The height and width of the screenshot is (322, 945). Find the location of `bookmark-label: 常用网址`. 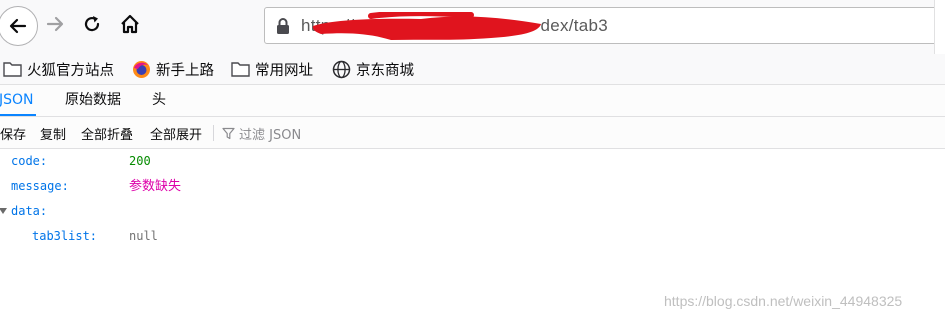

bookmark-label: 常用网址 is located at coordinates (284, 70).